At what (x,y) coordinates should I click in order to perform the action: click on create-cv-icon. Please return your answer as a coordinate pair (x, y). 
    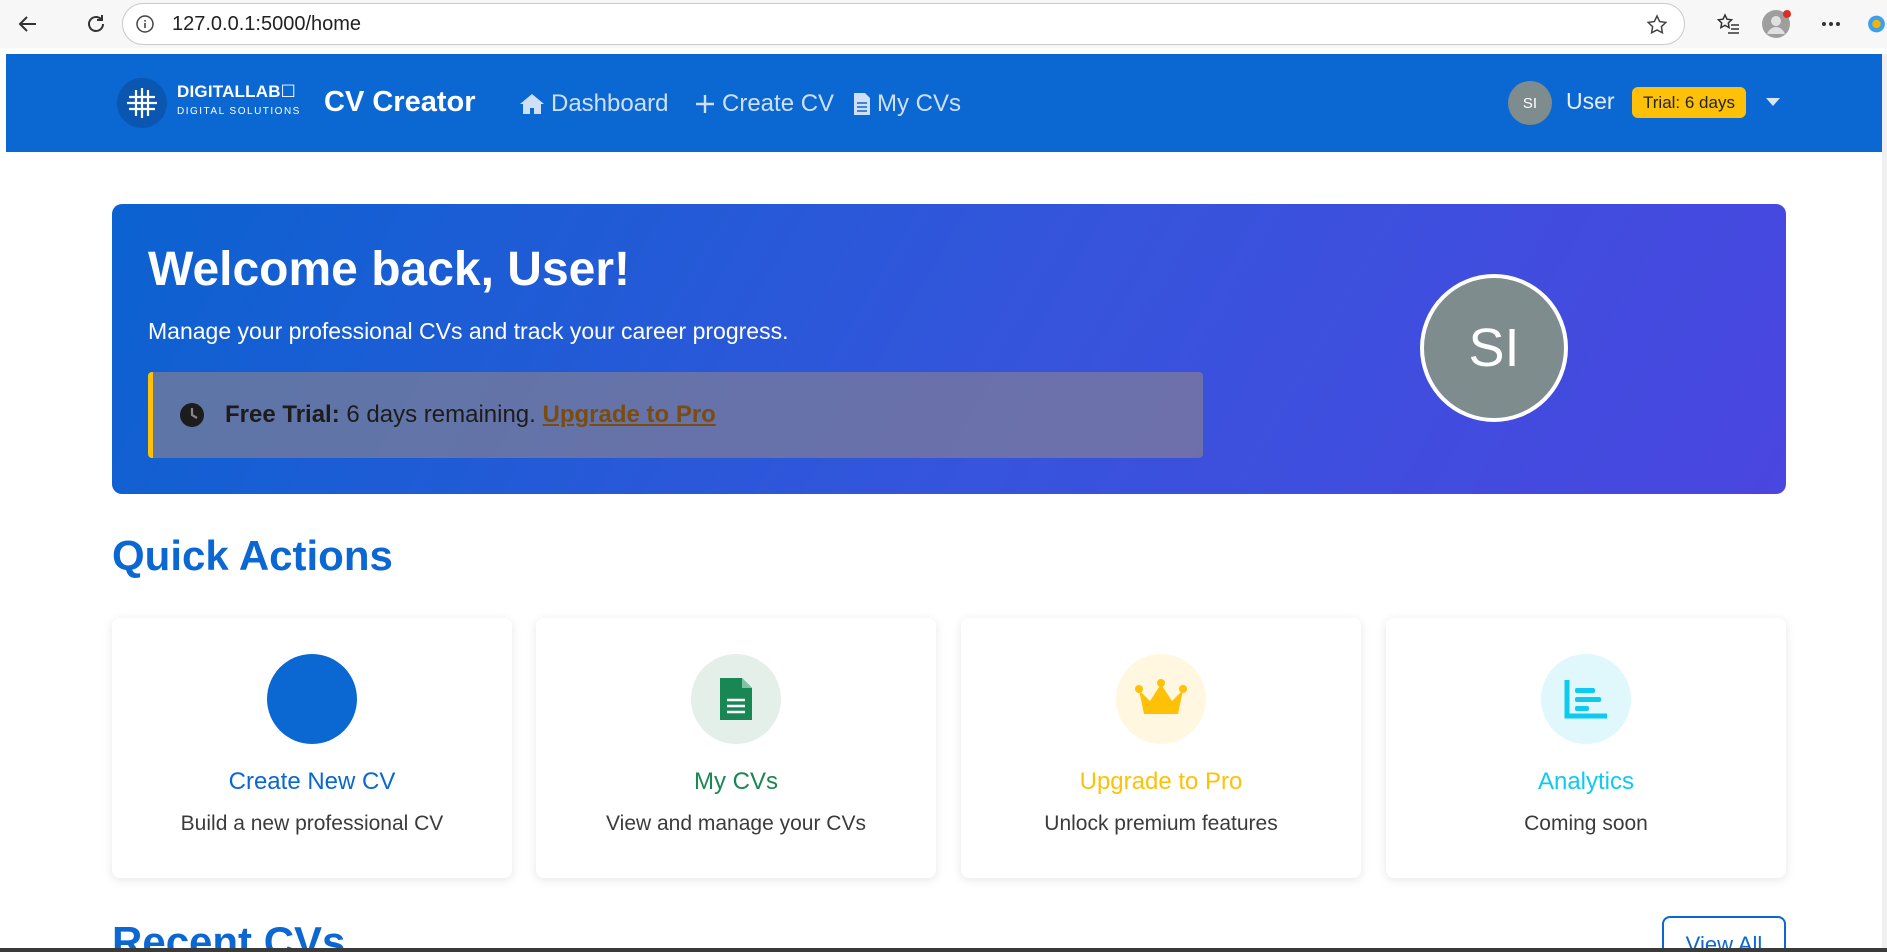
    Looking at the image, I should click on (312, 699).